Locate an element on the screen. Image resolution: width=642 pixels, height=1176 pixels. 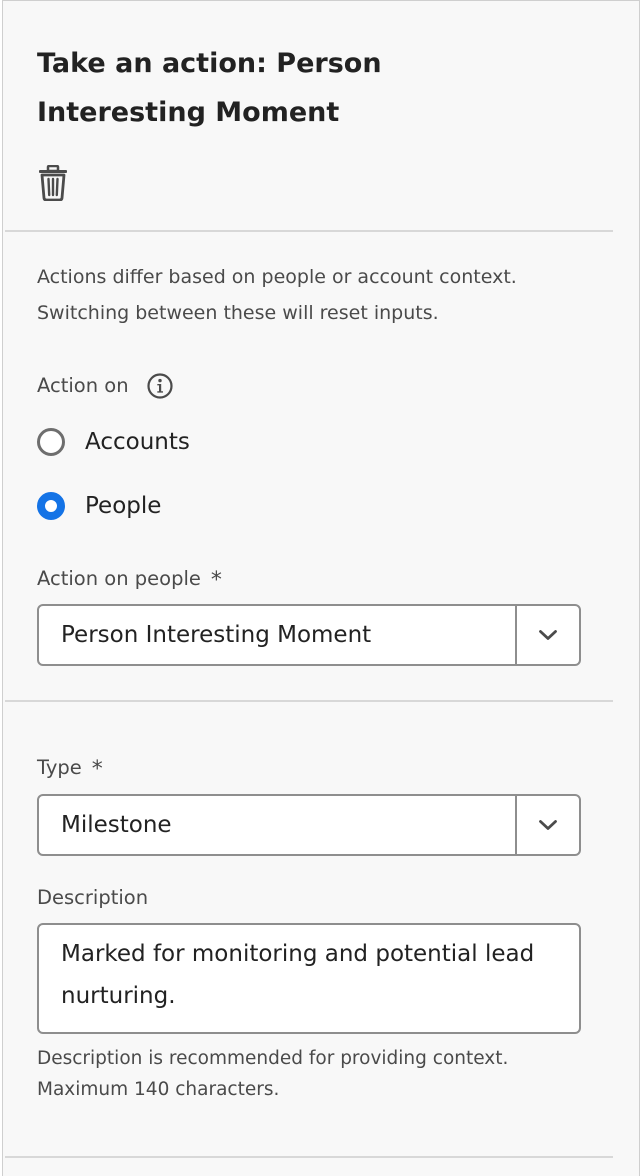
action-on-people-field-label: Action on people * is located at coordinates (129, 579).